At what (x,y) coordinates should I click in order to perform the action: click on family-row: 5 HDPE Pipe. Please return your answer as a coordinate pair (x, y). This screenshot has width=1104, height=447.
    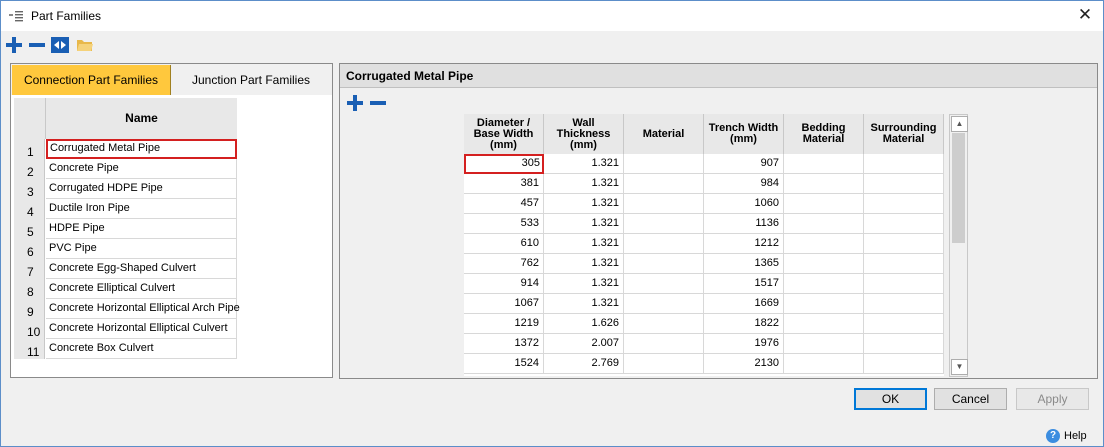
    Looking at the image, I should click on (125, 229).